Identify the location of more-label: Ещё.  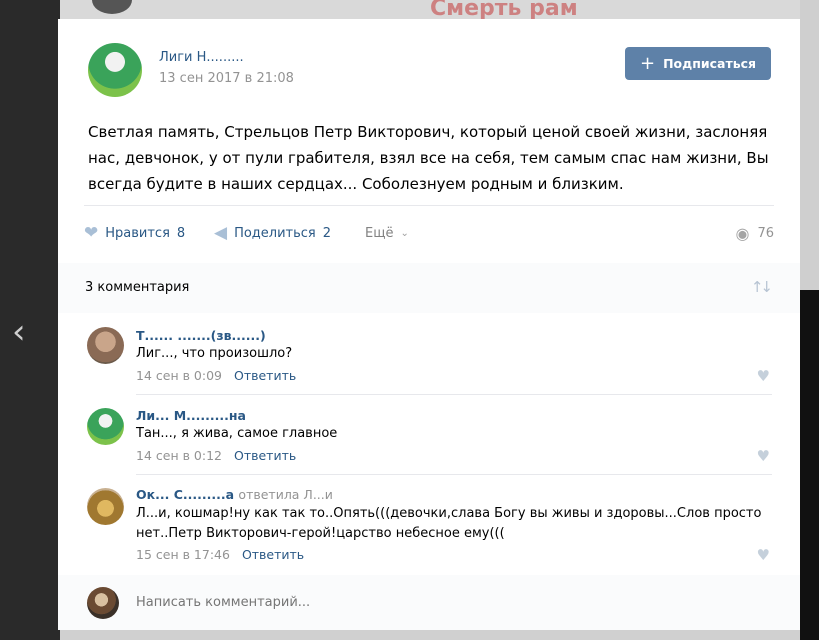
(379, 233).